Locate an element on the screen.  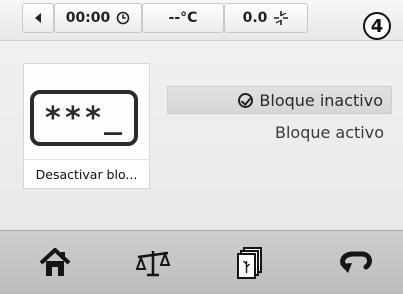
password-icon: ***_ is located at coordinates (84, 118).